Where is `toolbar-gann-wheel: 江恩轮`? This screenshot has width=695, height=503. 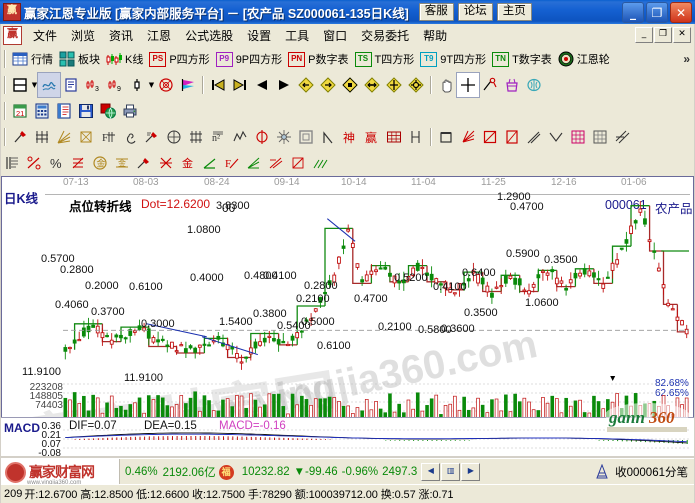 toolbar-gann-wheel: 江恩轮 is located at coordinates (584, 59).